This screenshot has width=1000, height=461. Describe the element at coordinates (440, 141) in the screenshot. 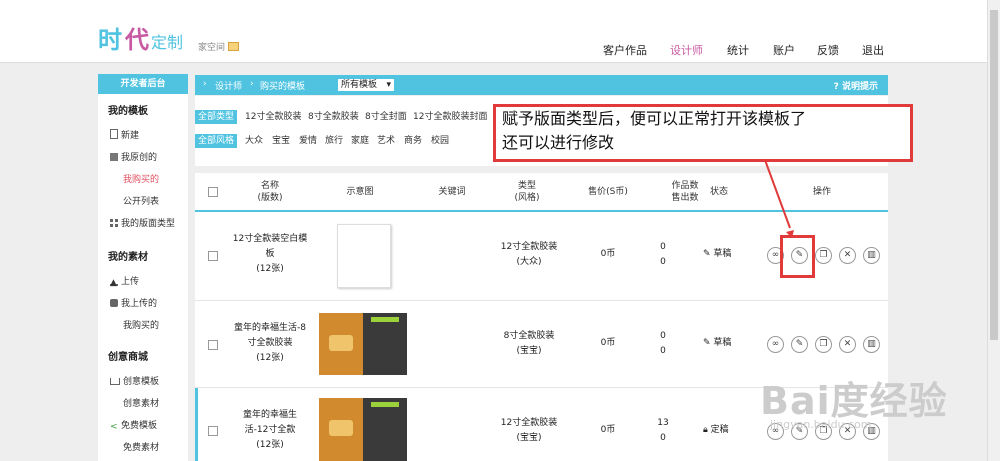

I see `filter-style-campus: 校园` at that location.